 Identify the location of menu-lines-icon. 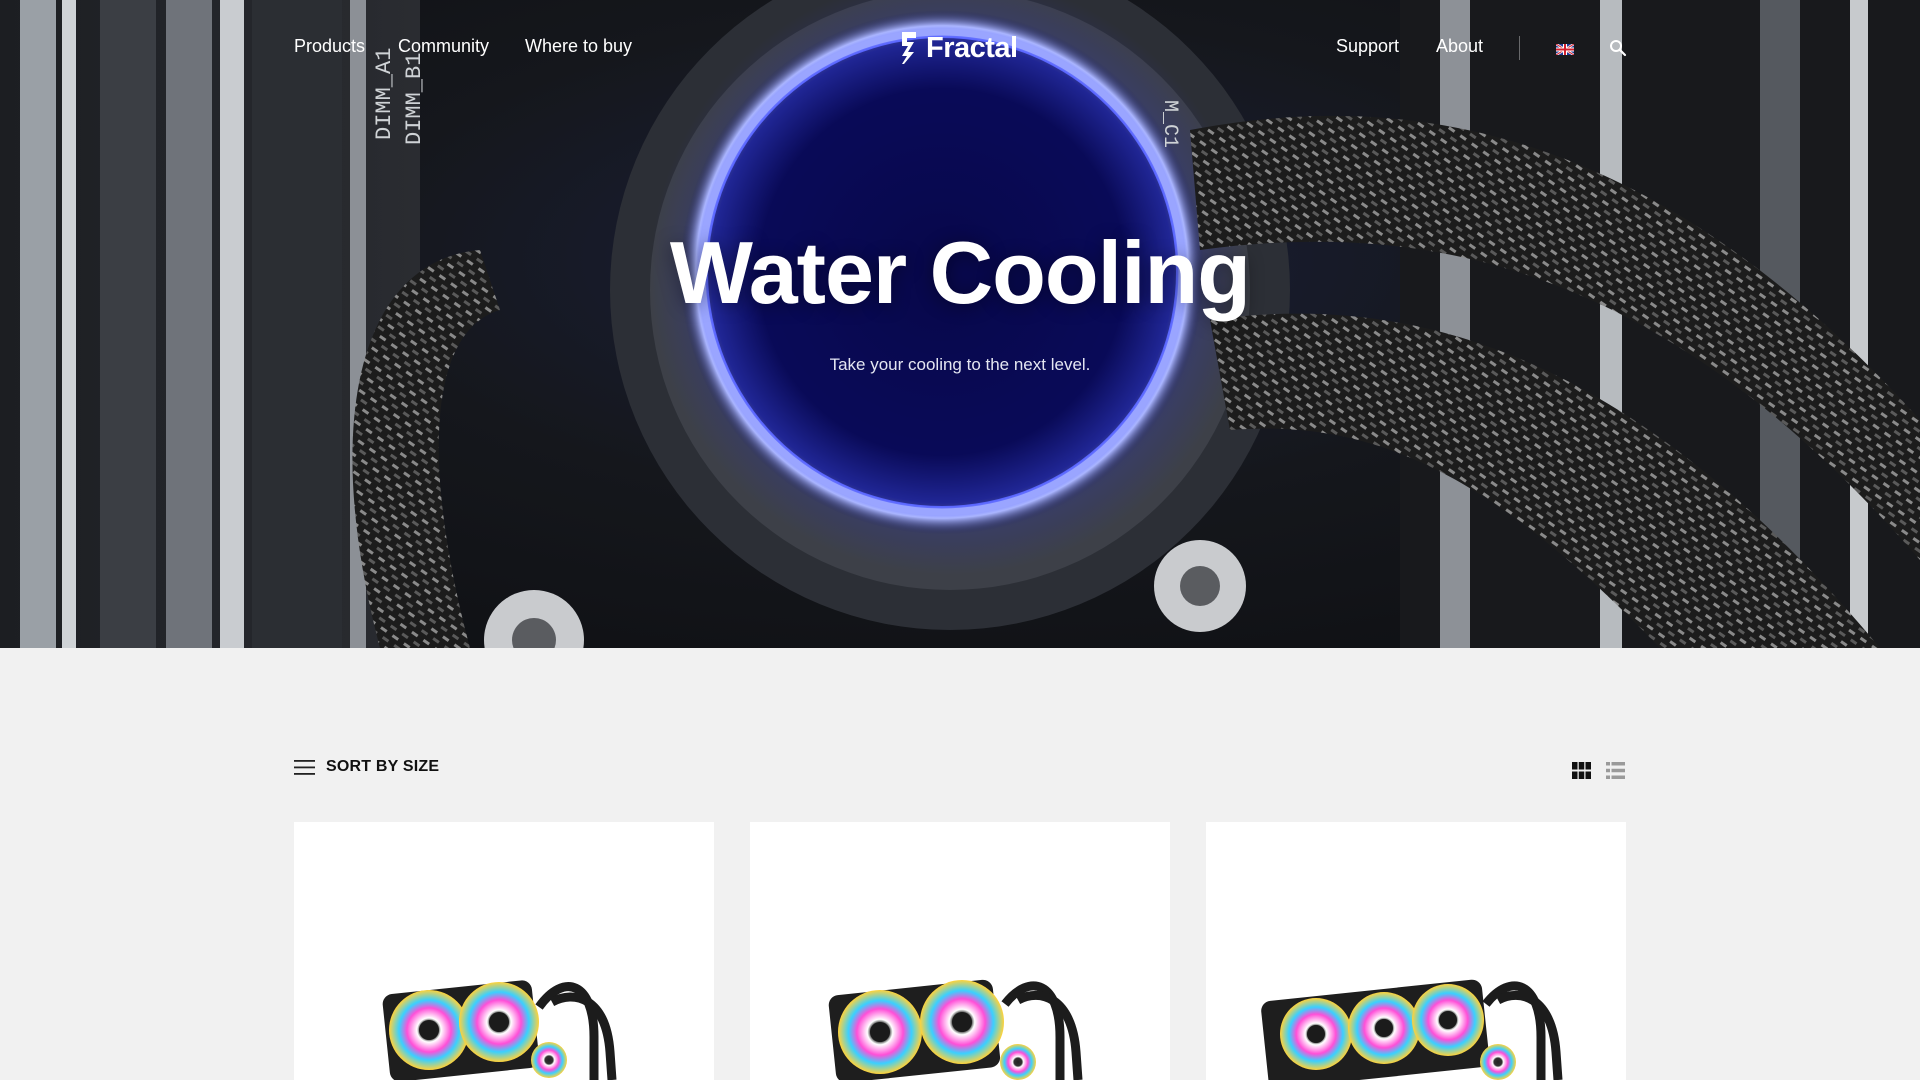
(304, 767).